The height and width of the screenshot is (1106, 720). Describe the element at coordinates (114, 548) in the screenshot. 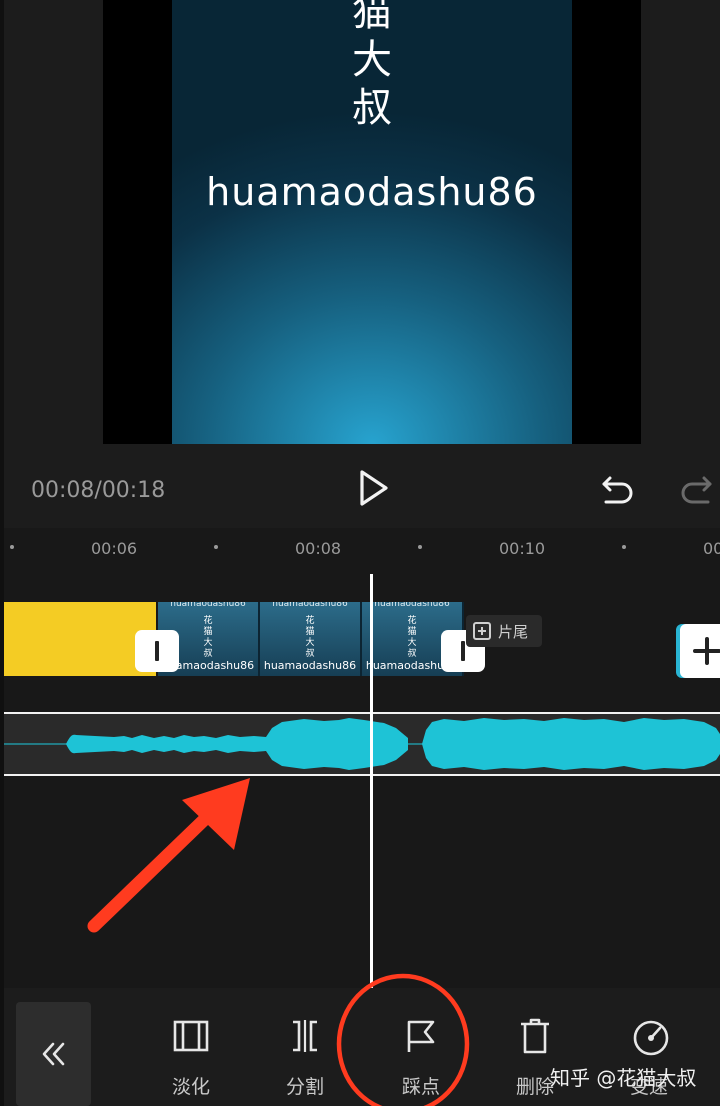

I see `ruler-label: 00:06` at that location.